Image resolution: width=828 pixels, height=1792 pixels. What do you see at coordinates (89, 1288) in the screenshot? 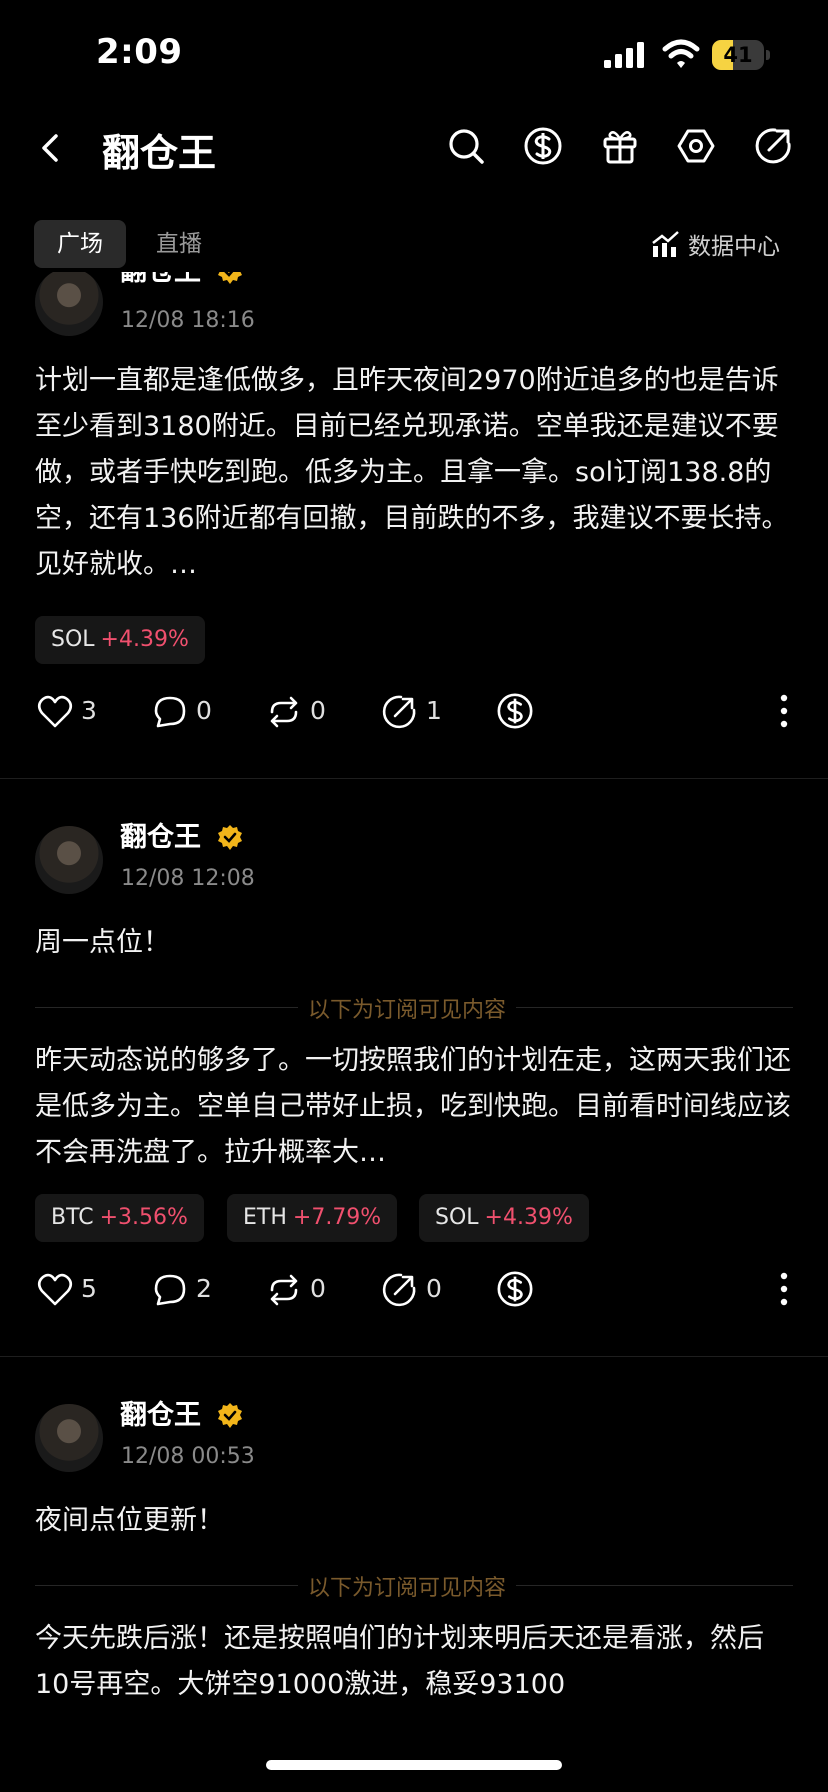
I see `like-count: 5` at bounding box center [89, 1288].